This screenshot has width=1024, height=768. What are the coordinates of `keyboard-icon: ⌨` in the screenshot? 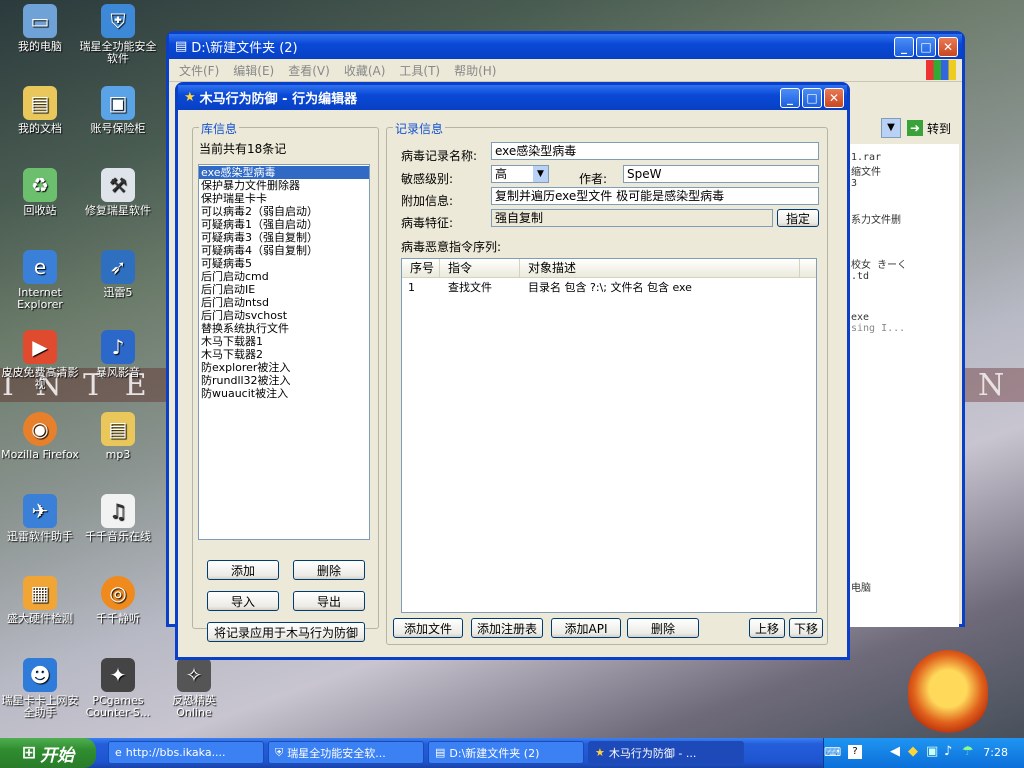 It's located at (832, 752).